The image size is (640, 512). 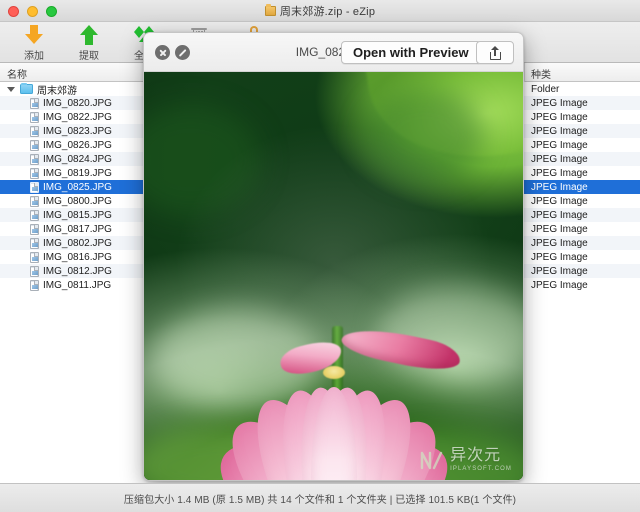 I want to click on toolbar-button-add: 添加, so click(x=34, y=43).